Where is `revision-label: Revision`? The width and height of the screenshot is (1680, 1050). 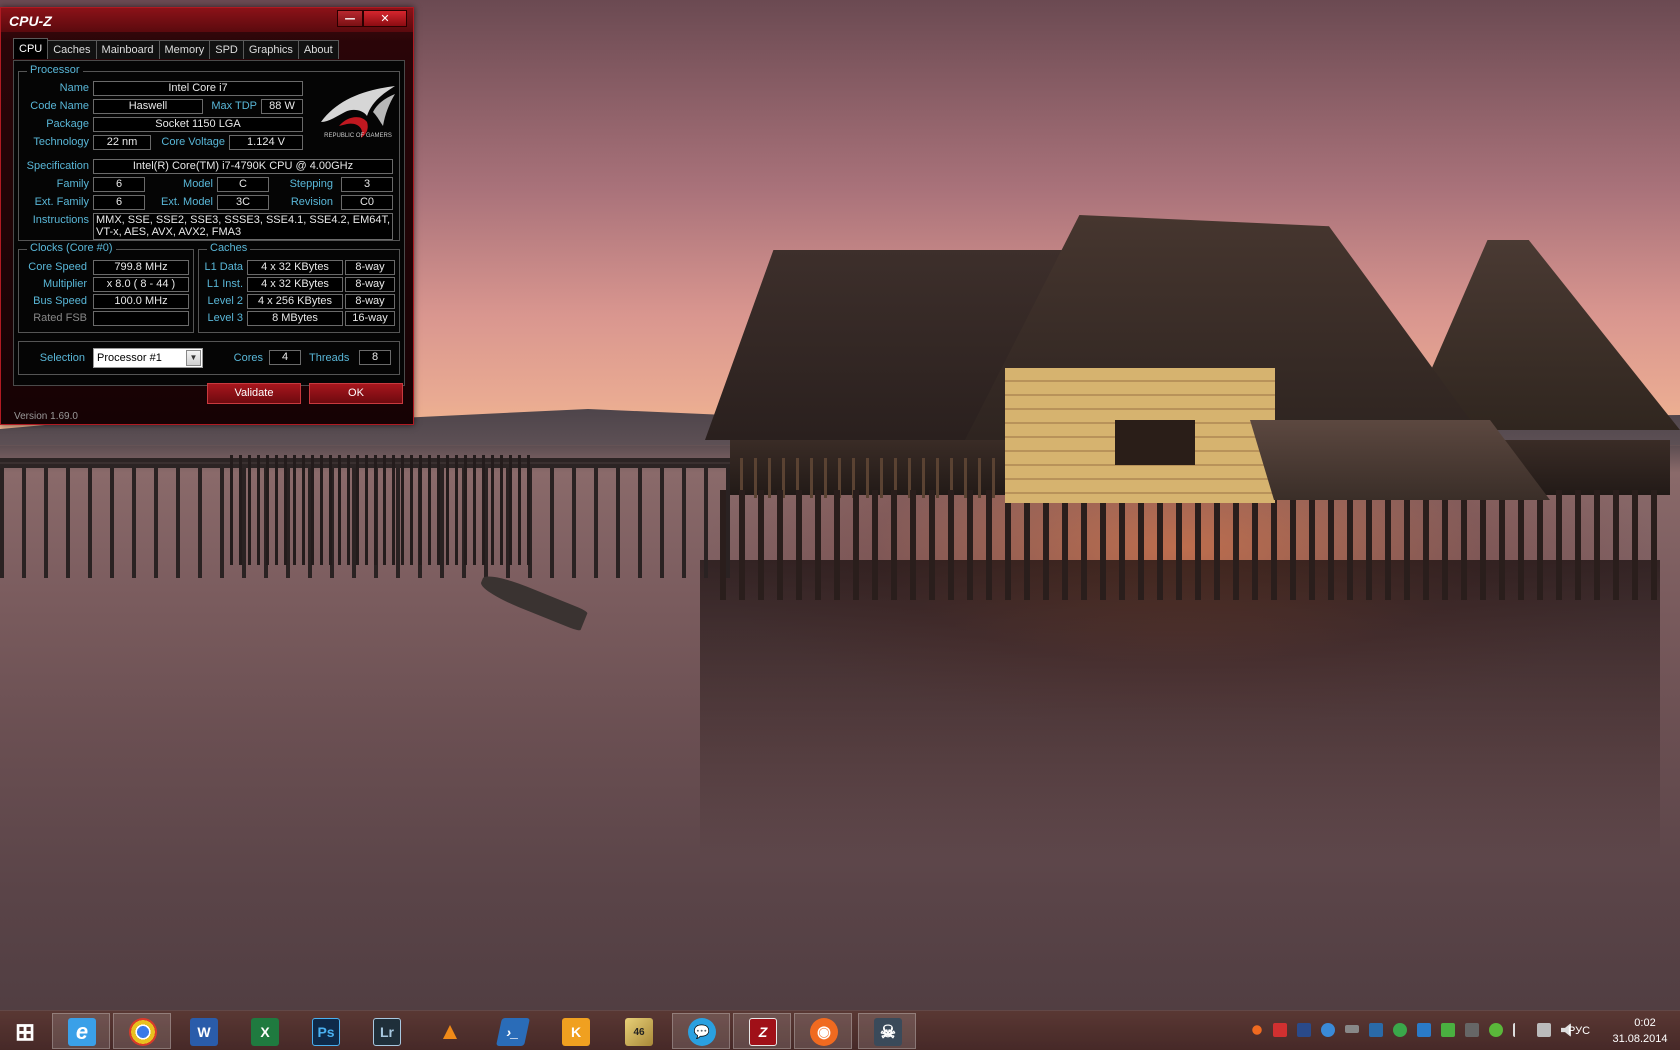
revision-label: Revision is located at coordinates (311, 202).